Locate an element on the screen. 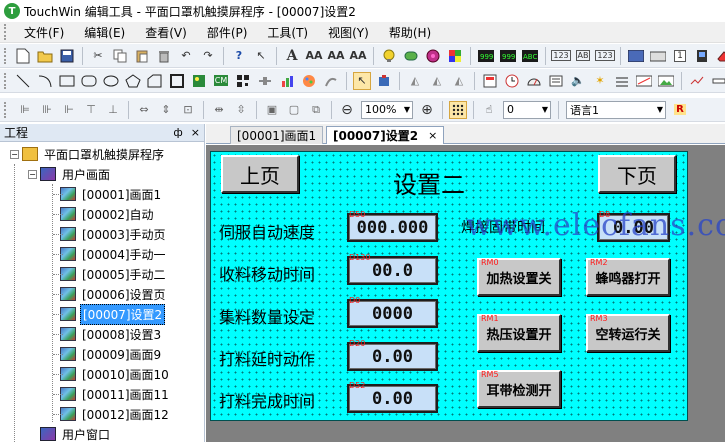  paste-icon is located at coordinates (142, 56).